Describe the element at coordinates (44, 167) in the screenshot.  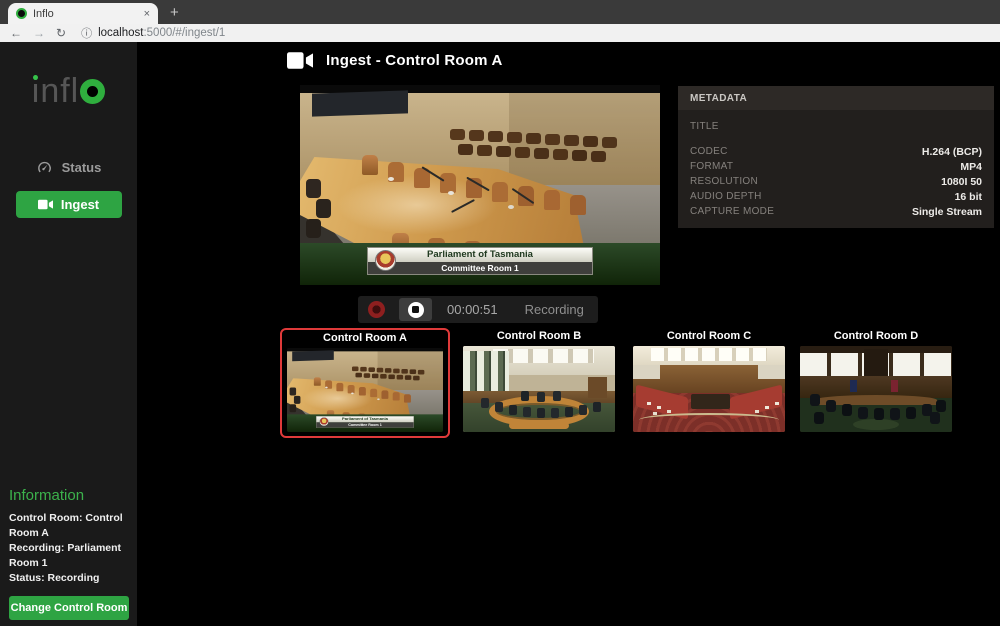
I see `gauge-icon` at that location.